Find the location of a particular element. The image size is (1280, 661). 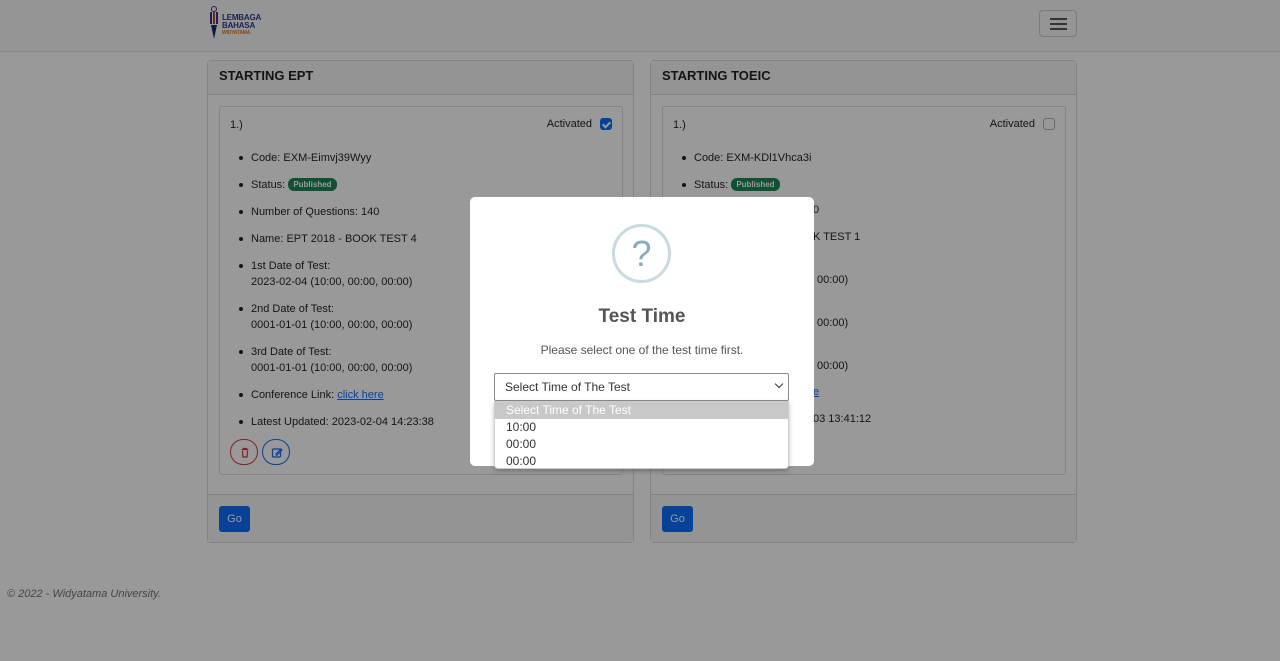

option-placeholder: Select Time of The Test is located at coordinates (641, 410).